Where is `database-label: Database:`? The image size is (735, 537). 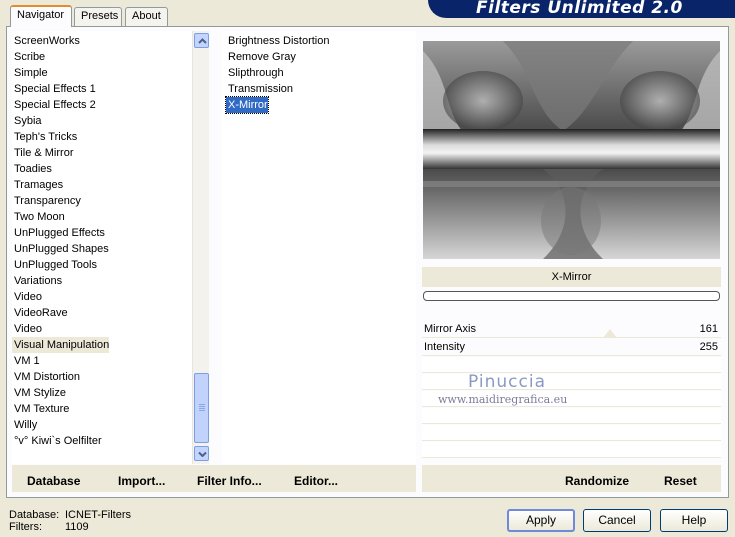 database-label: Database: is located at coordinates (34, 515).